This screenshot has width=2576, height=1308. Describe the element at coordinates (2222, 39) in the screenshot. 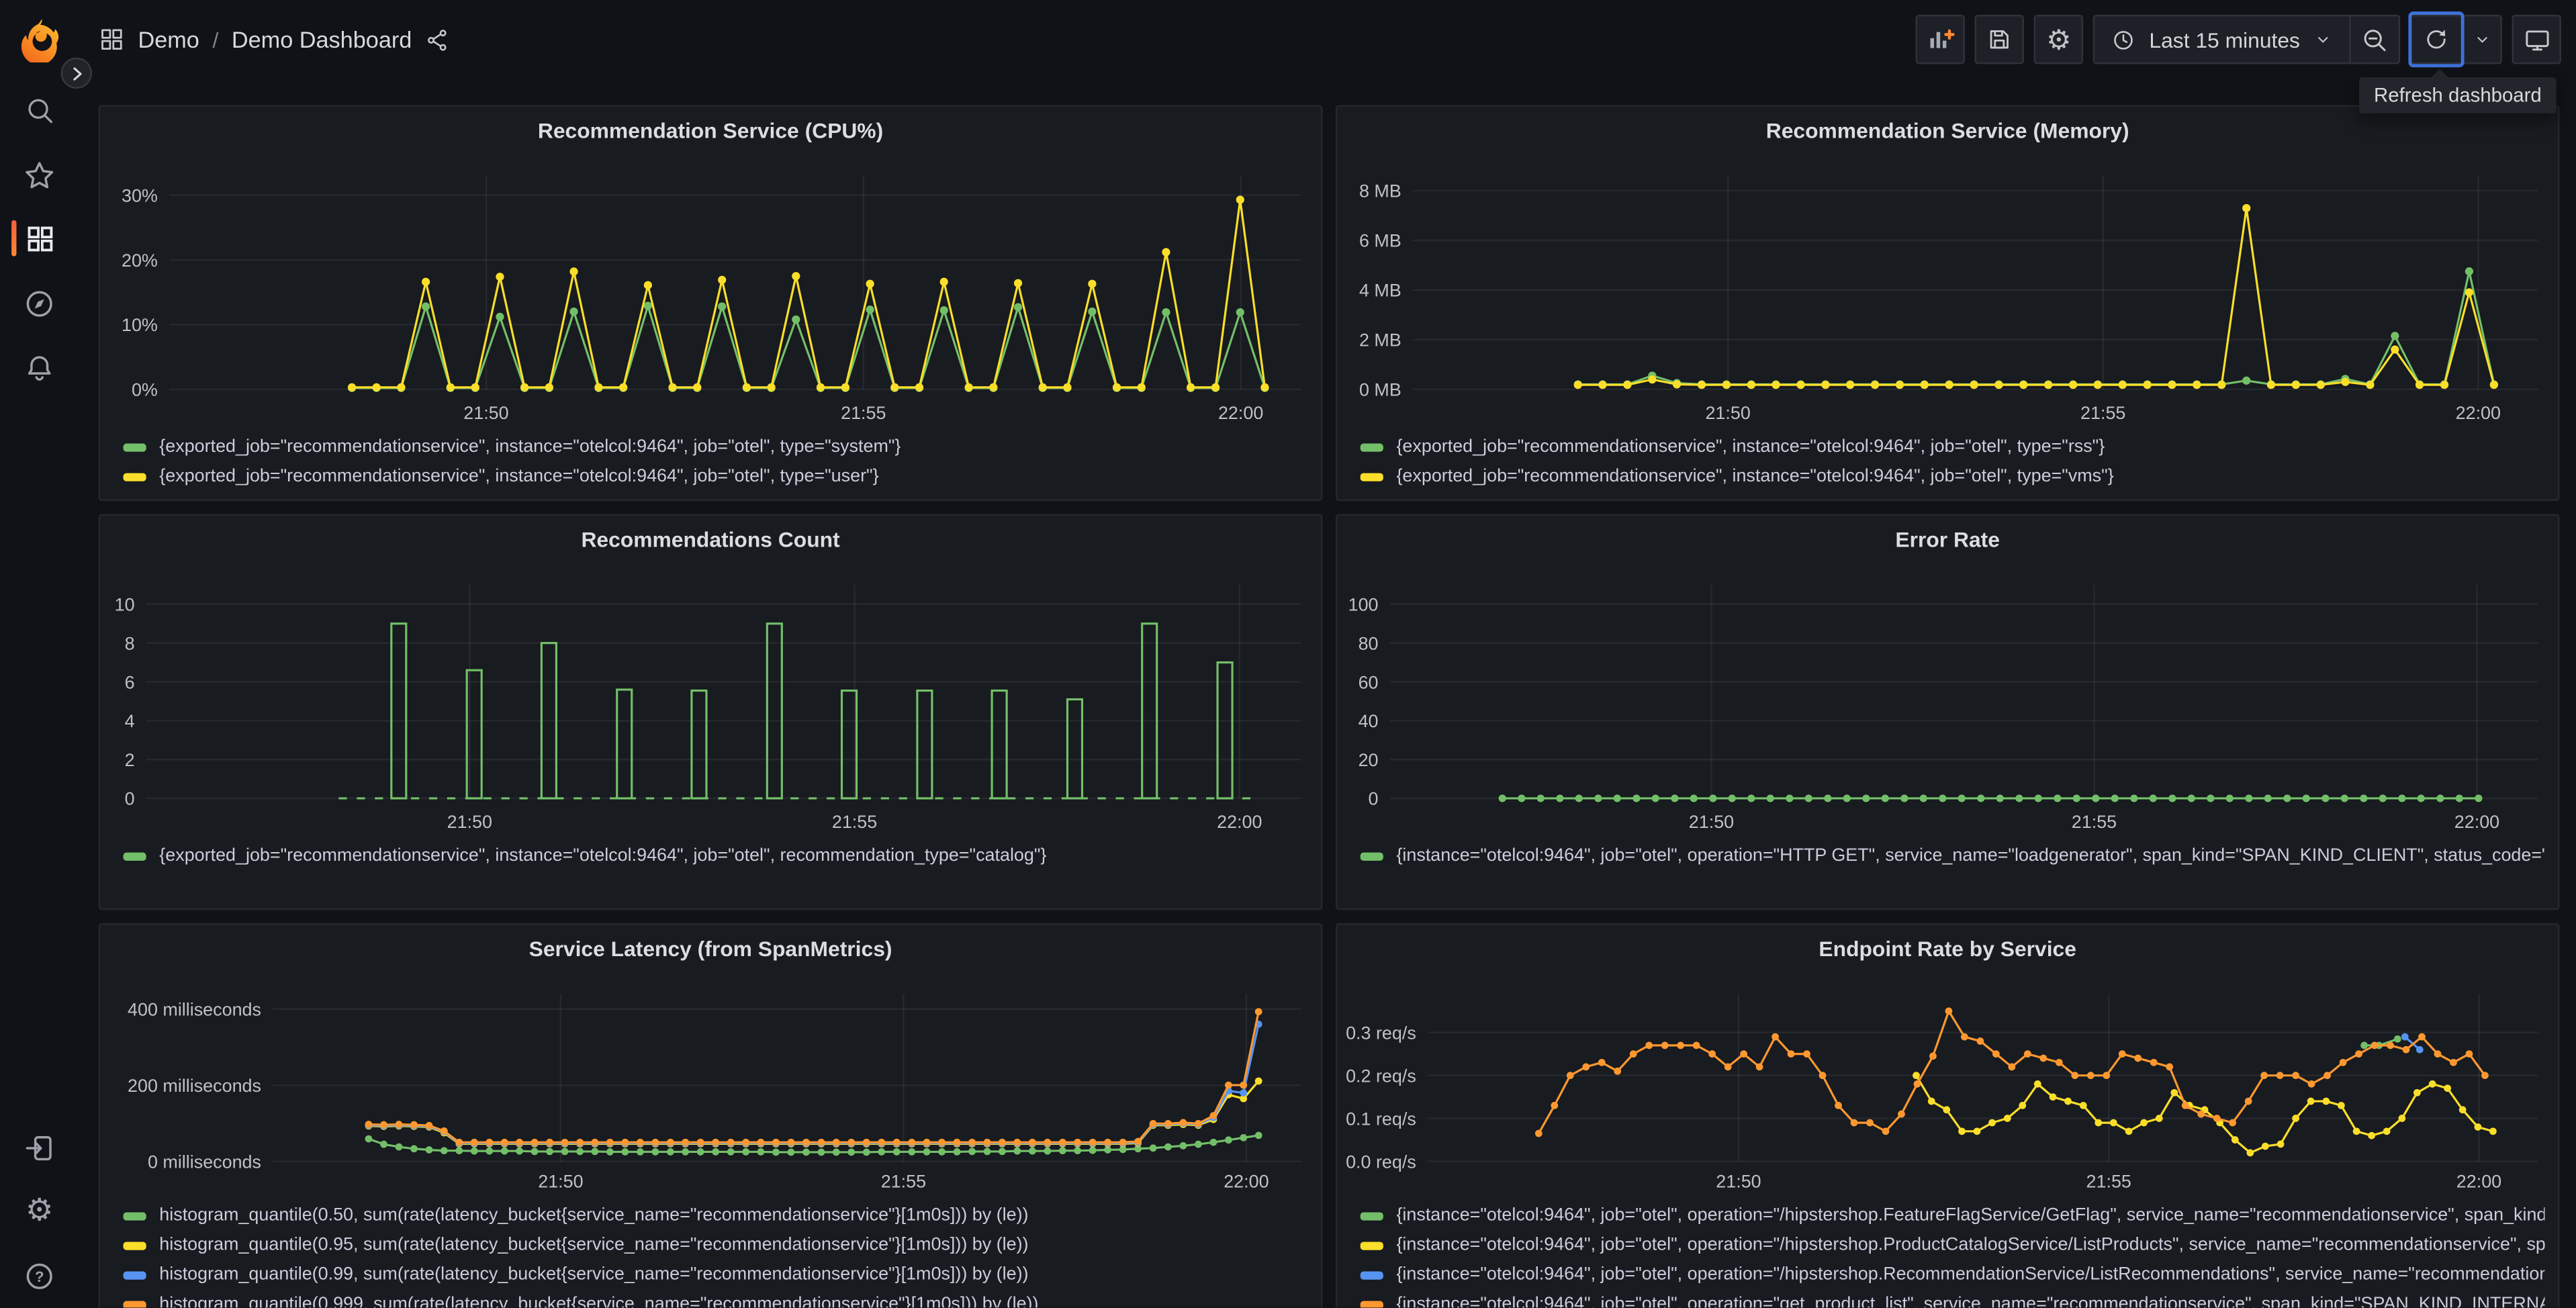

I see `time-range-button: Last 15 minutes` at that location.